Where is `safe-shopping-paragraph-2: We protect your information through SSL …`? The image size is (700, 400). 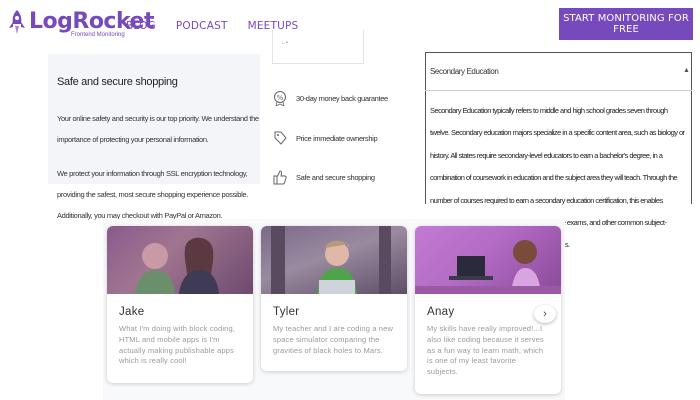 safe-shopping-paragraph-2: We protect your information through SSL … is located at coordinates (152, 194).